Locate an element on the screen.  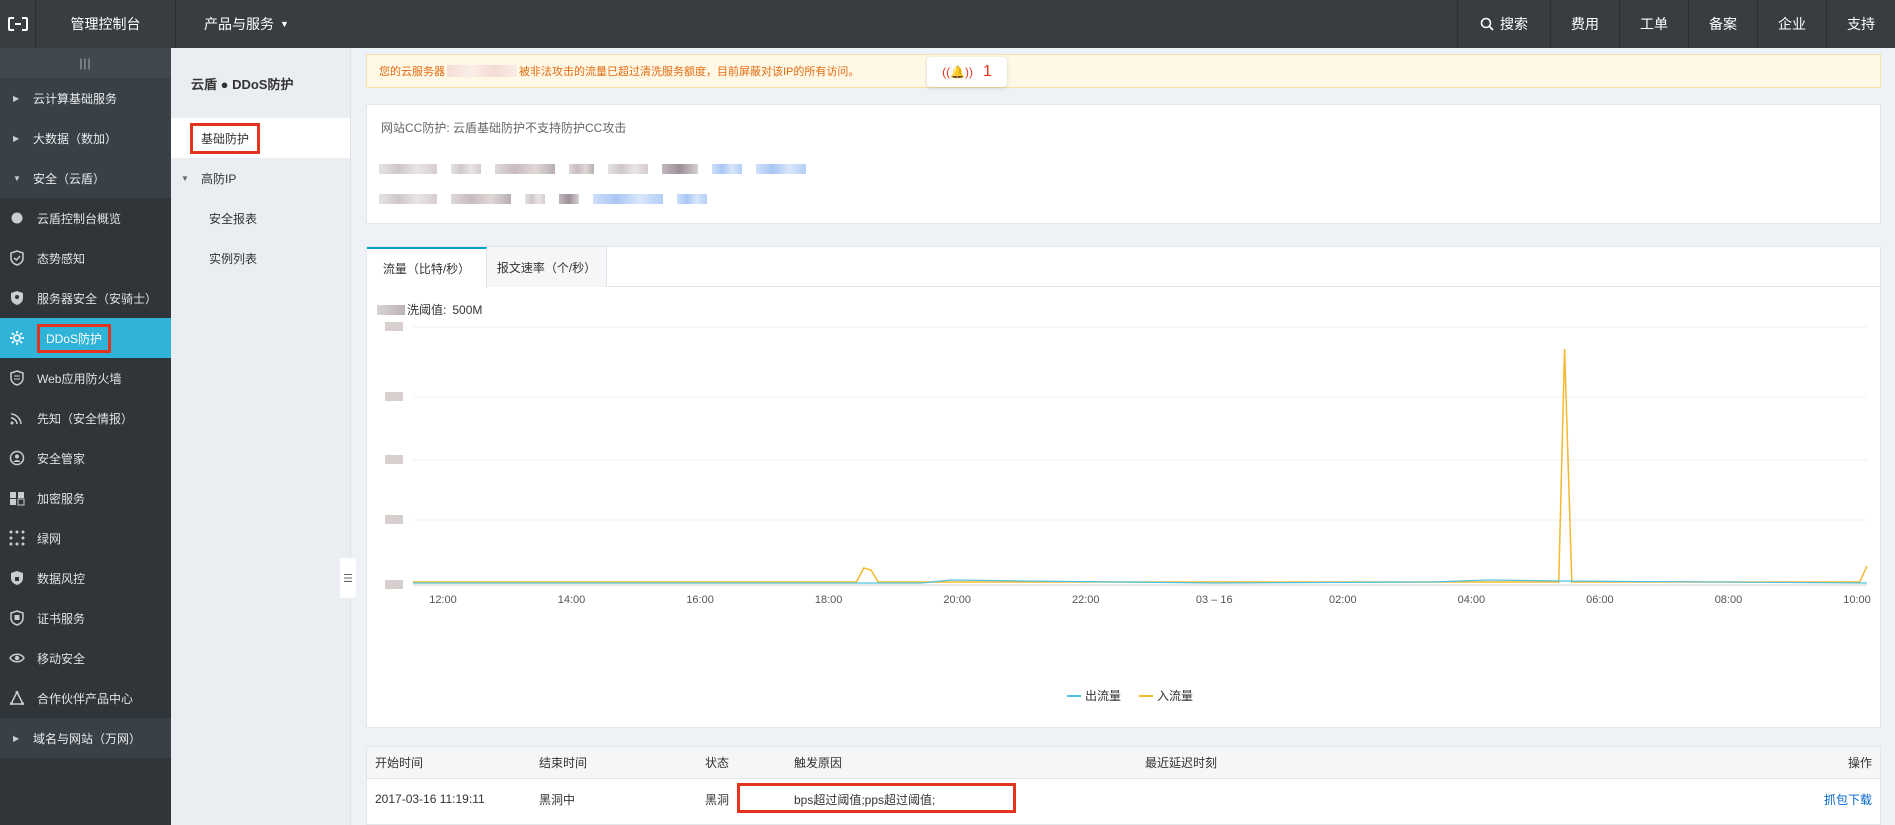
legend-item-out: 出流量 is located at coordinates (1094, 695).